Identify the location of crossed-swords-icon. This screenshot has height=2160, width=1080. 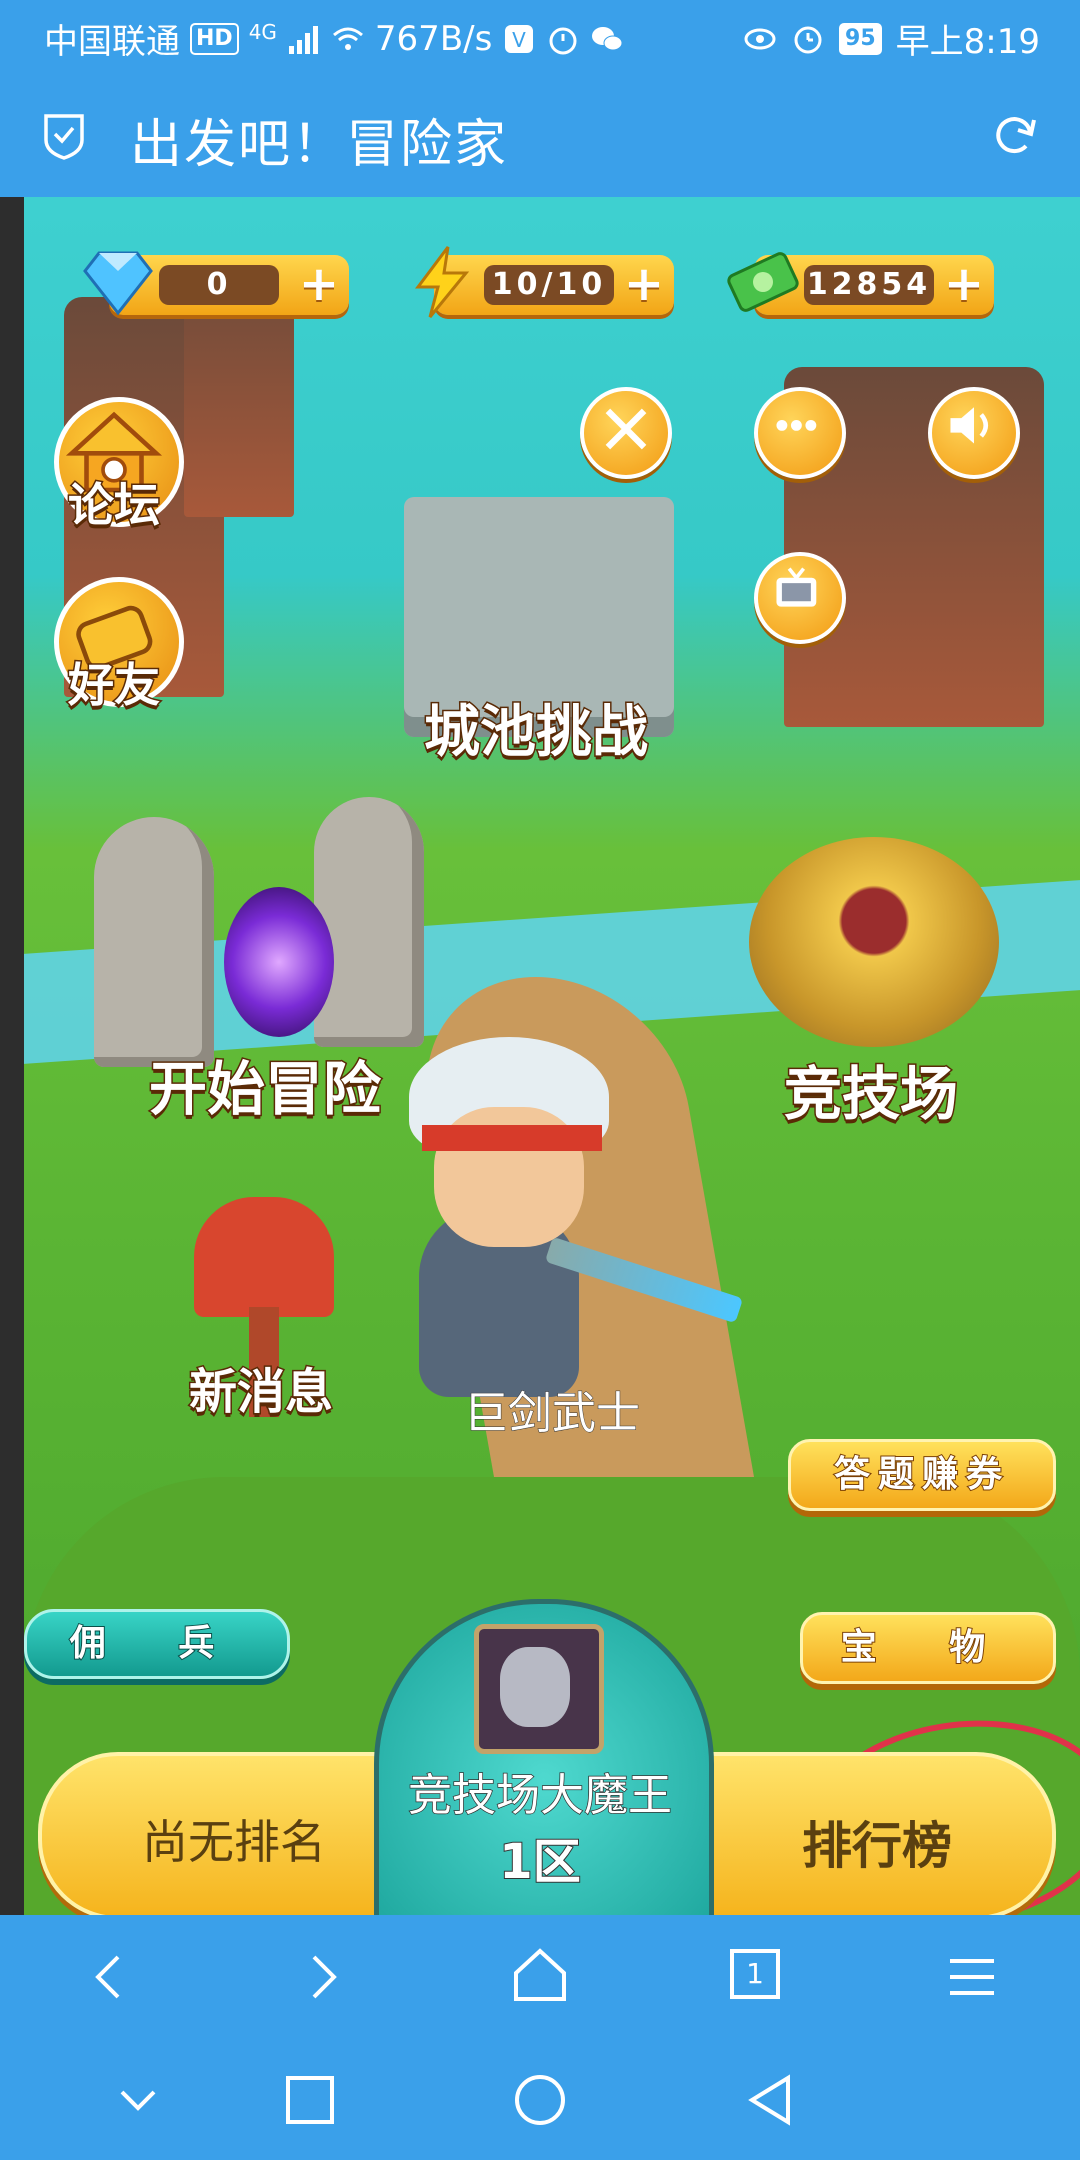
(626, 429).